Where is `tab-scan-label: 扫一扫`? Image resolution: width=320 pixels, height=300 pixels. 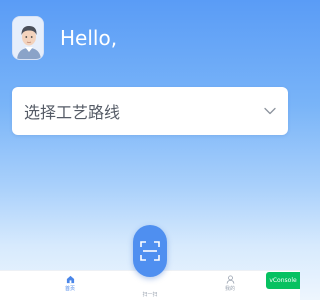 tab-scan-label: 扫一扫 is located at coordinates (150, 295).